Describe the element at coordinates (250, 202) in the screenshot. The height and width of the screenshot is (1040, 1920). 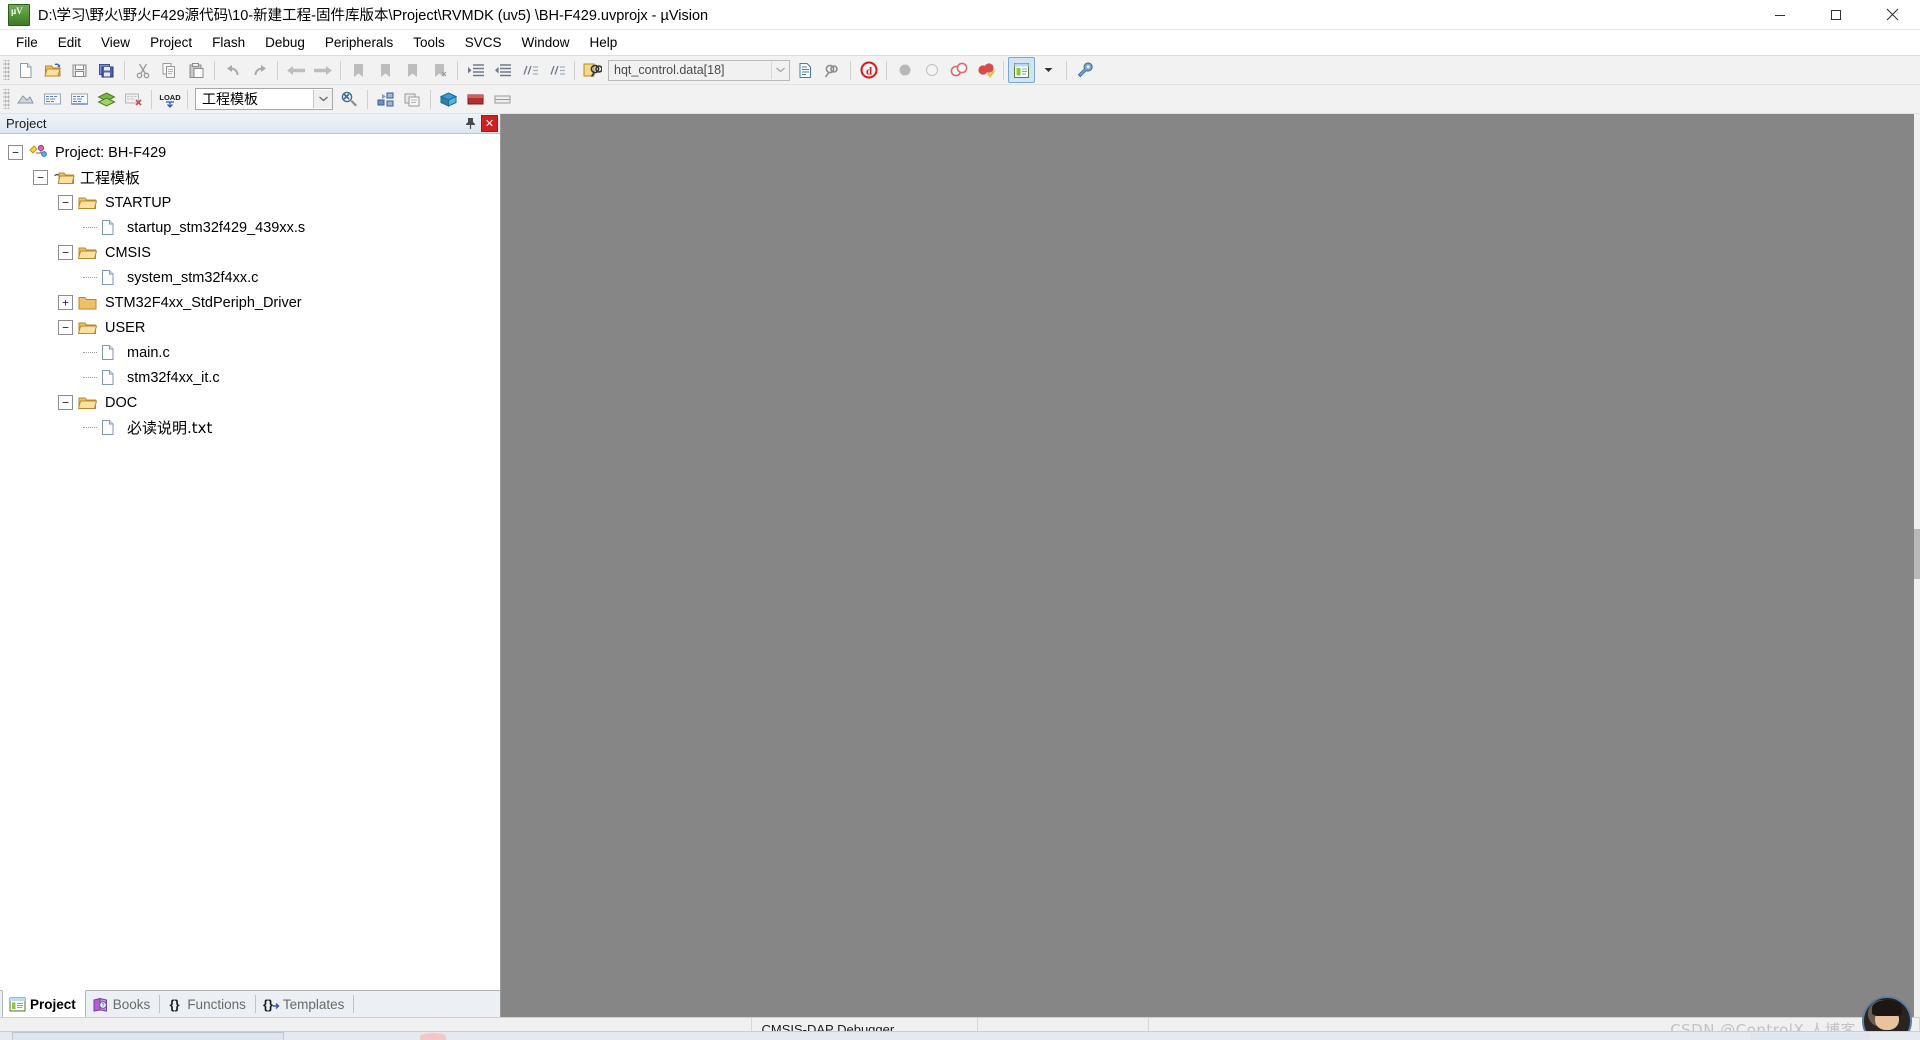
I see `tree-item-startup: − STARTUP` at that location.